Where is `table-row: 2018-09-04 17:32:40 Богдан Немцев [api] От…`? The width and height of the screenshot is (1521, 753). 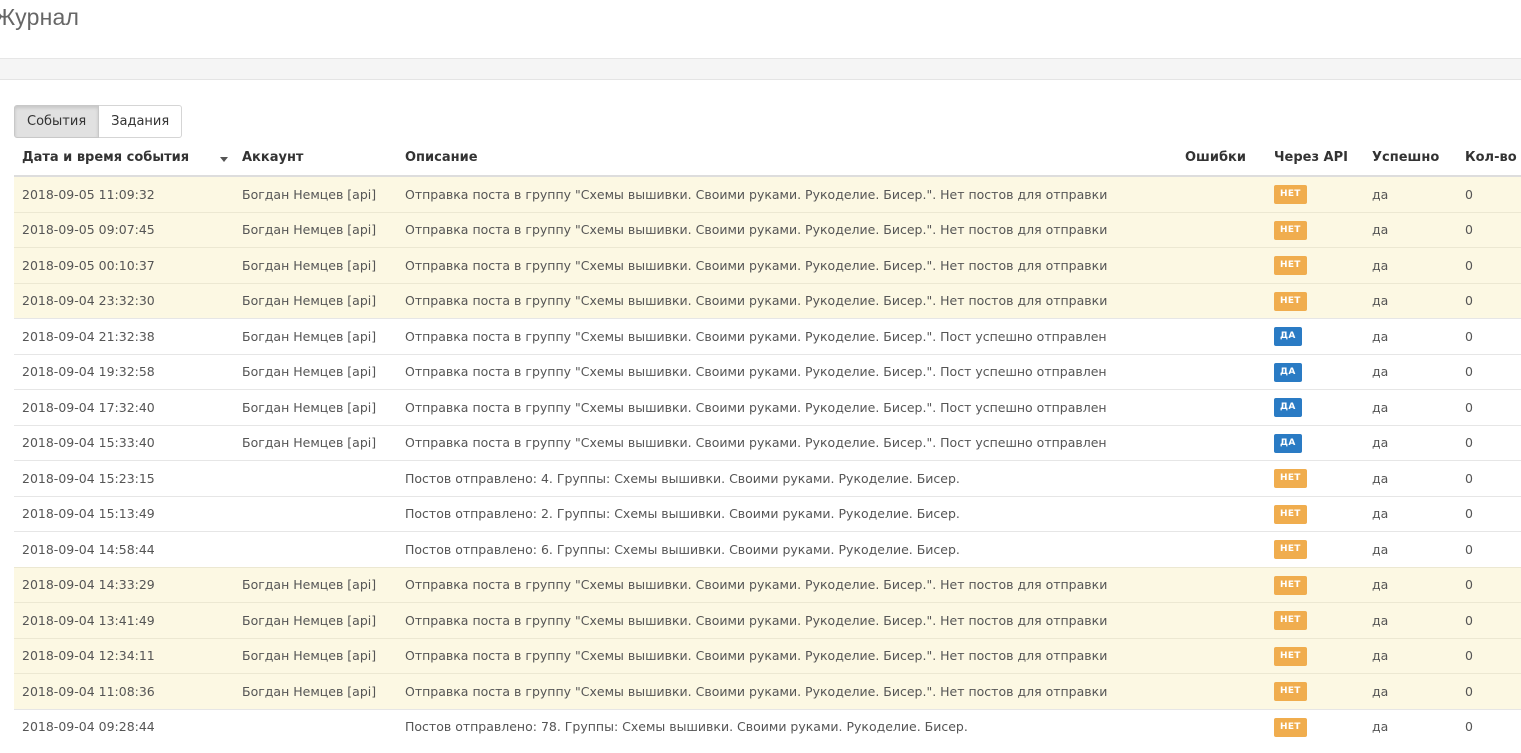 table-row: 2018-09-04 17:32:40 Богдан Немцев [api] От… is located at coordinates (767, 407).